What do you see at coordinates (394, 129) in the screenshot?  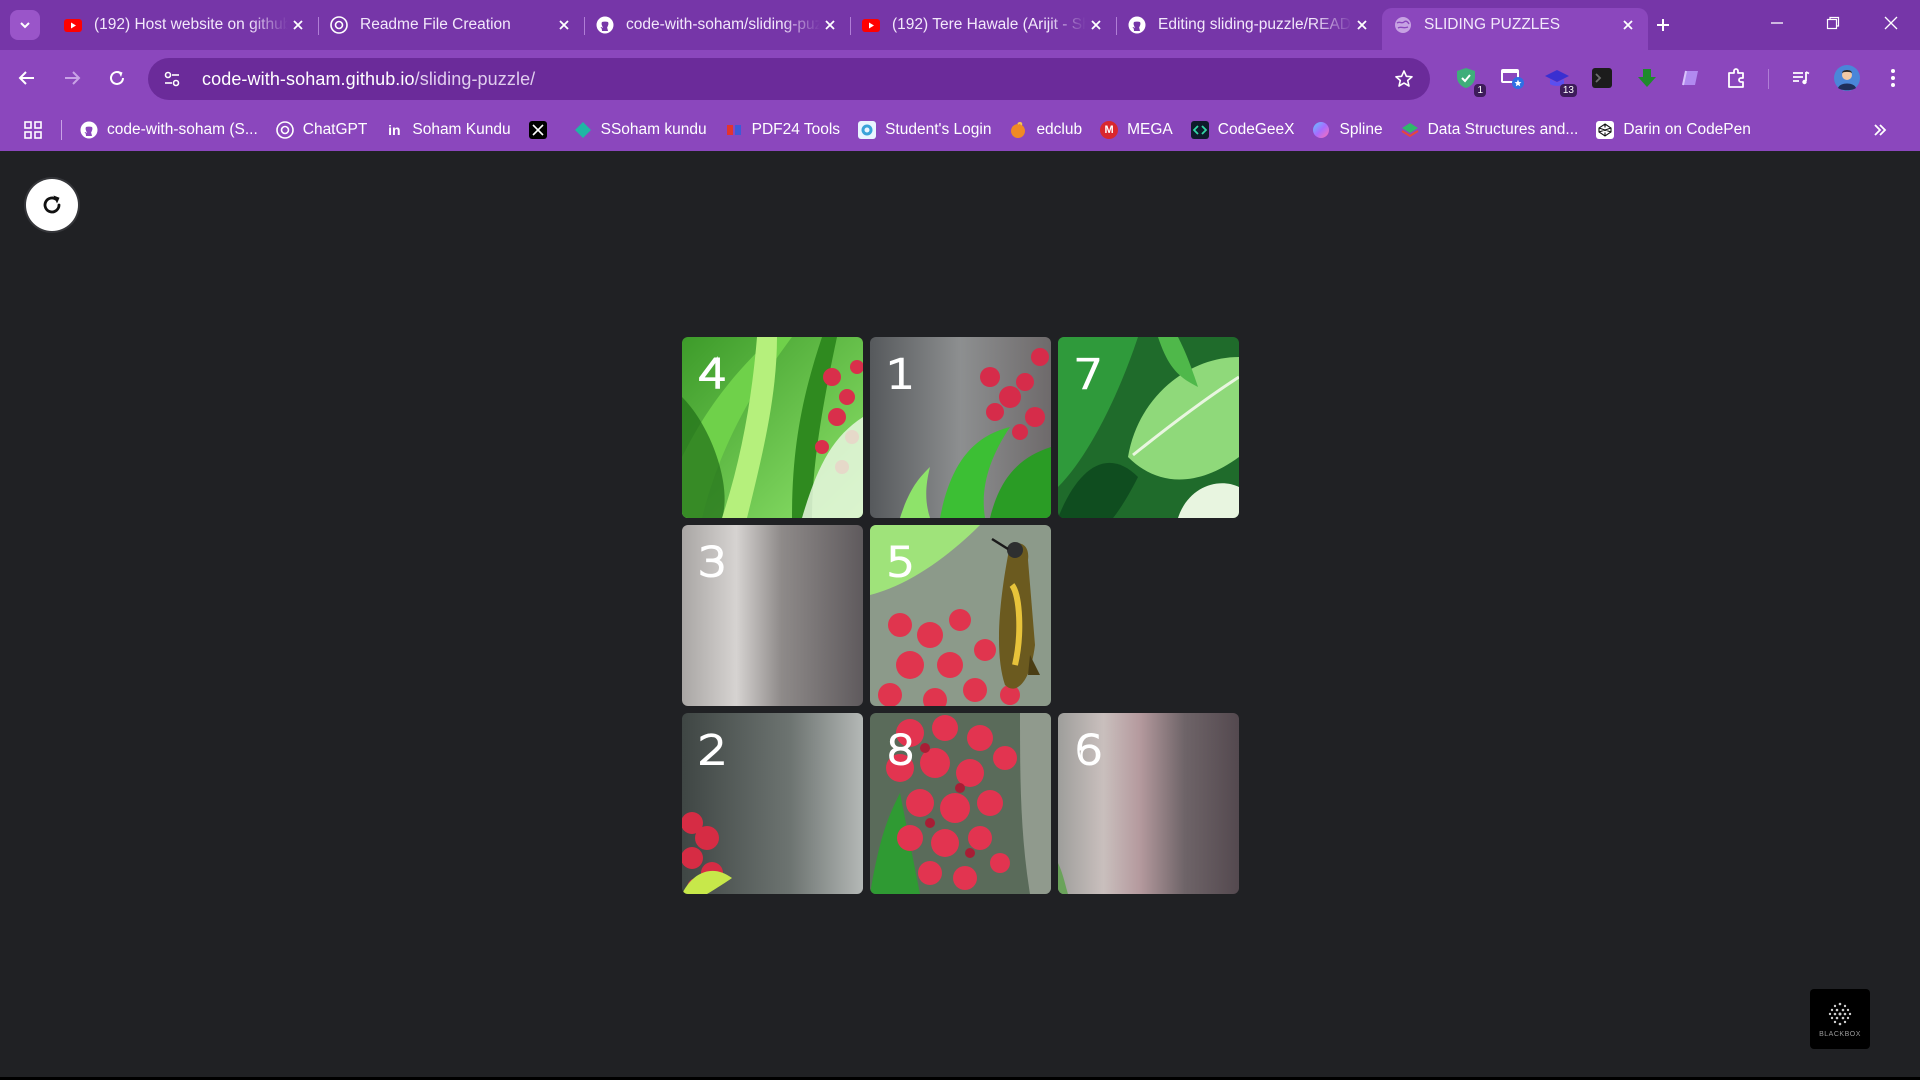 I see `linkedin-icon: in` at bounding box center [394, 129].